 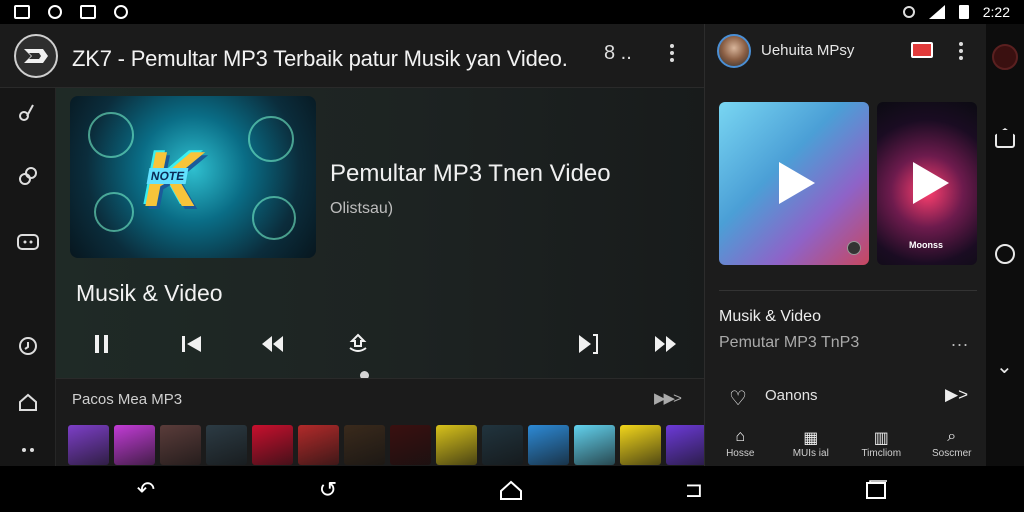 I want to click on playlist-more-icon: ▶▶>, so click(x=668, y=398).